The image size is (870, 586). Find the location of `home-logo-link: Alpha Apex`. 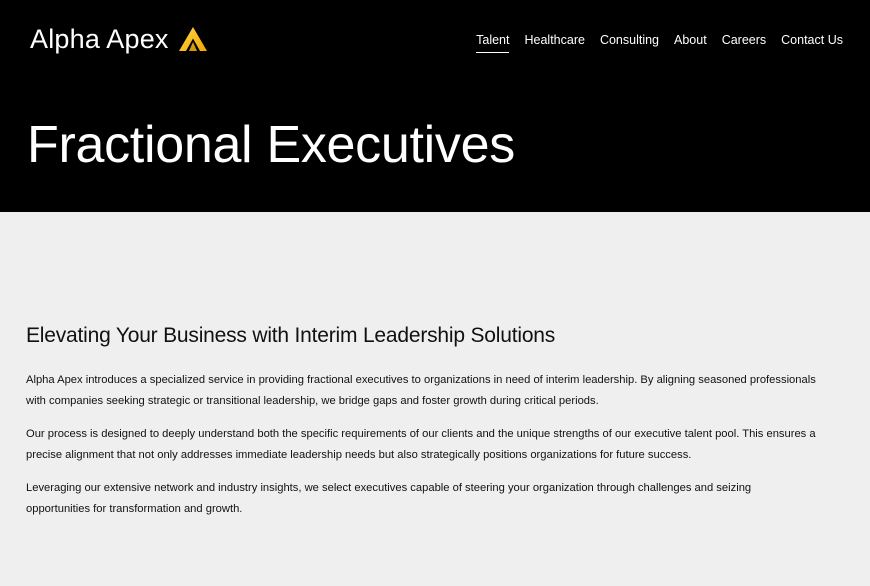

home-logo-link: Alpha Apex is located at coordinates (119, 39).